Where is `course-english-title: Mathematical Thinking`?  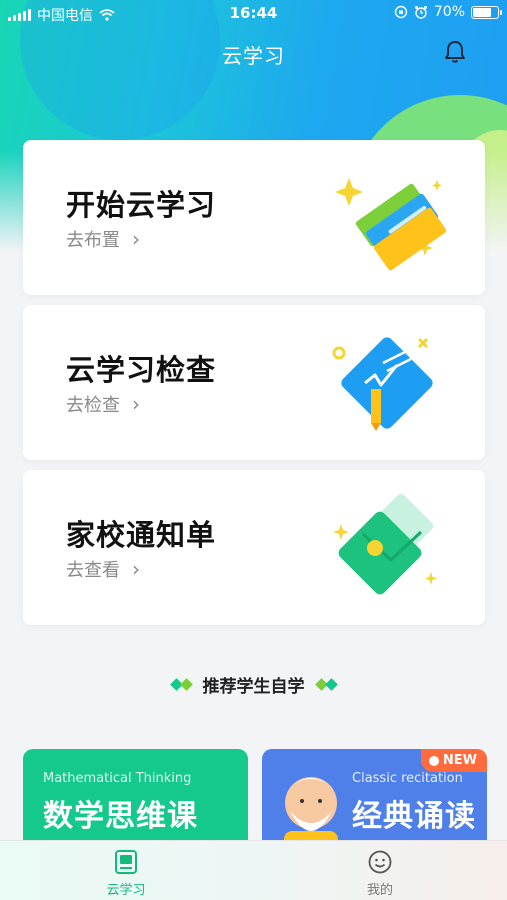 course-english-title: Mathematical Thinking is located at coordinates (117, 778).